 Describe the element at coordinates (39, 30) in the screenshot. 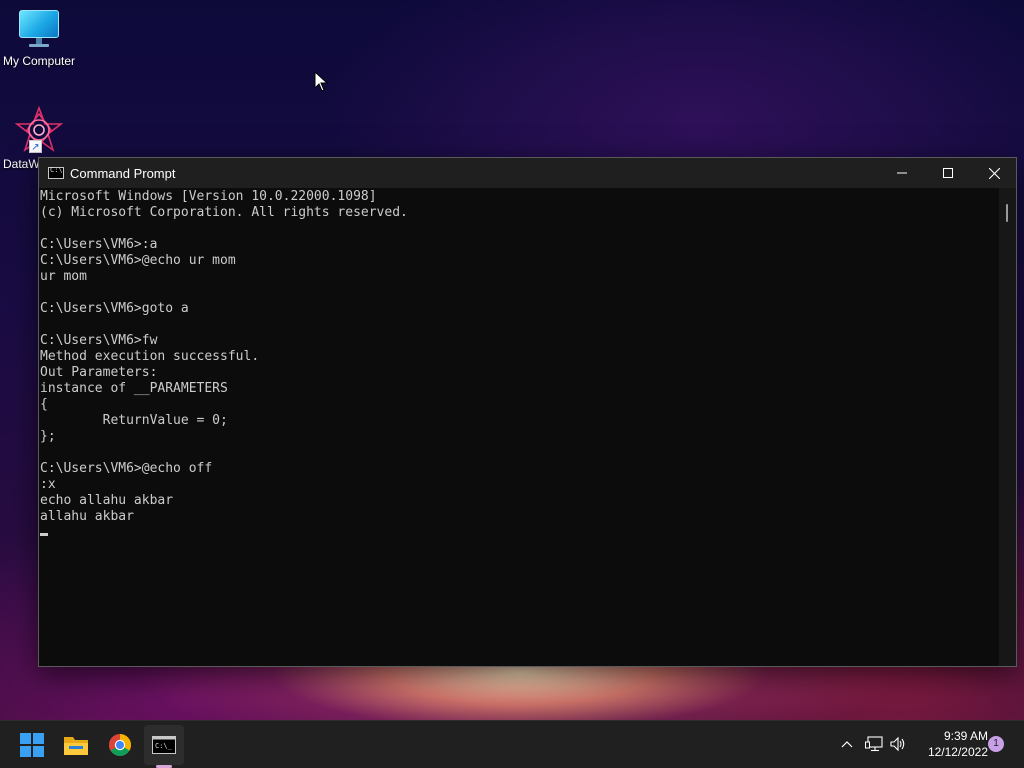

I see `monitor-icon` at that location.